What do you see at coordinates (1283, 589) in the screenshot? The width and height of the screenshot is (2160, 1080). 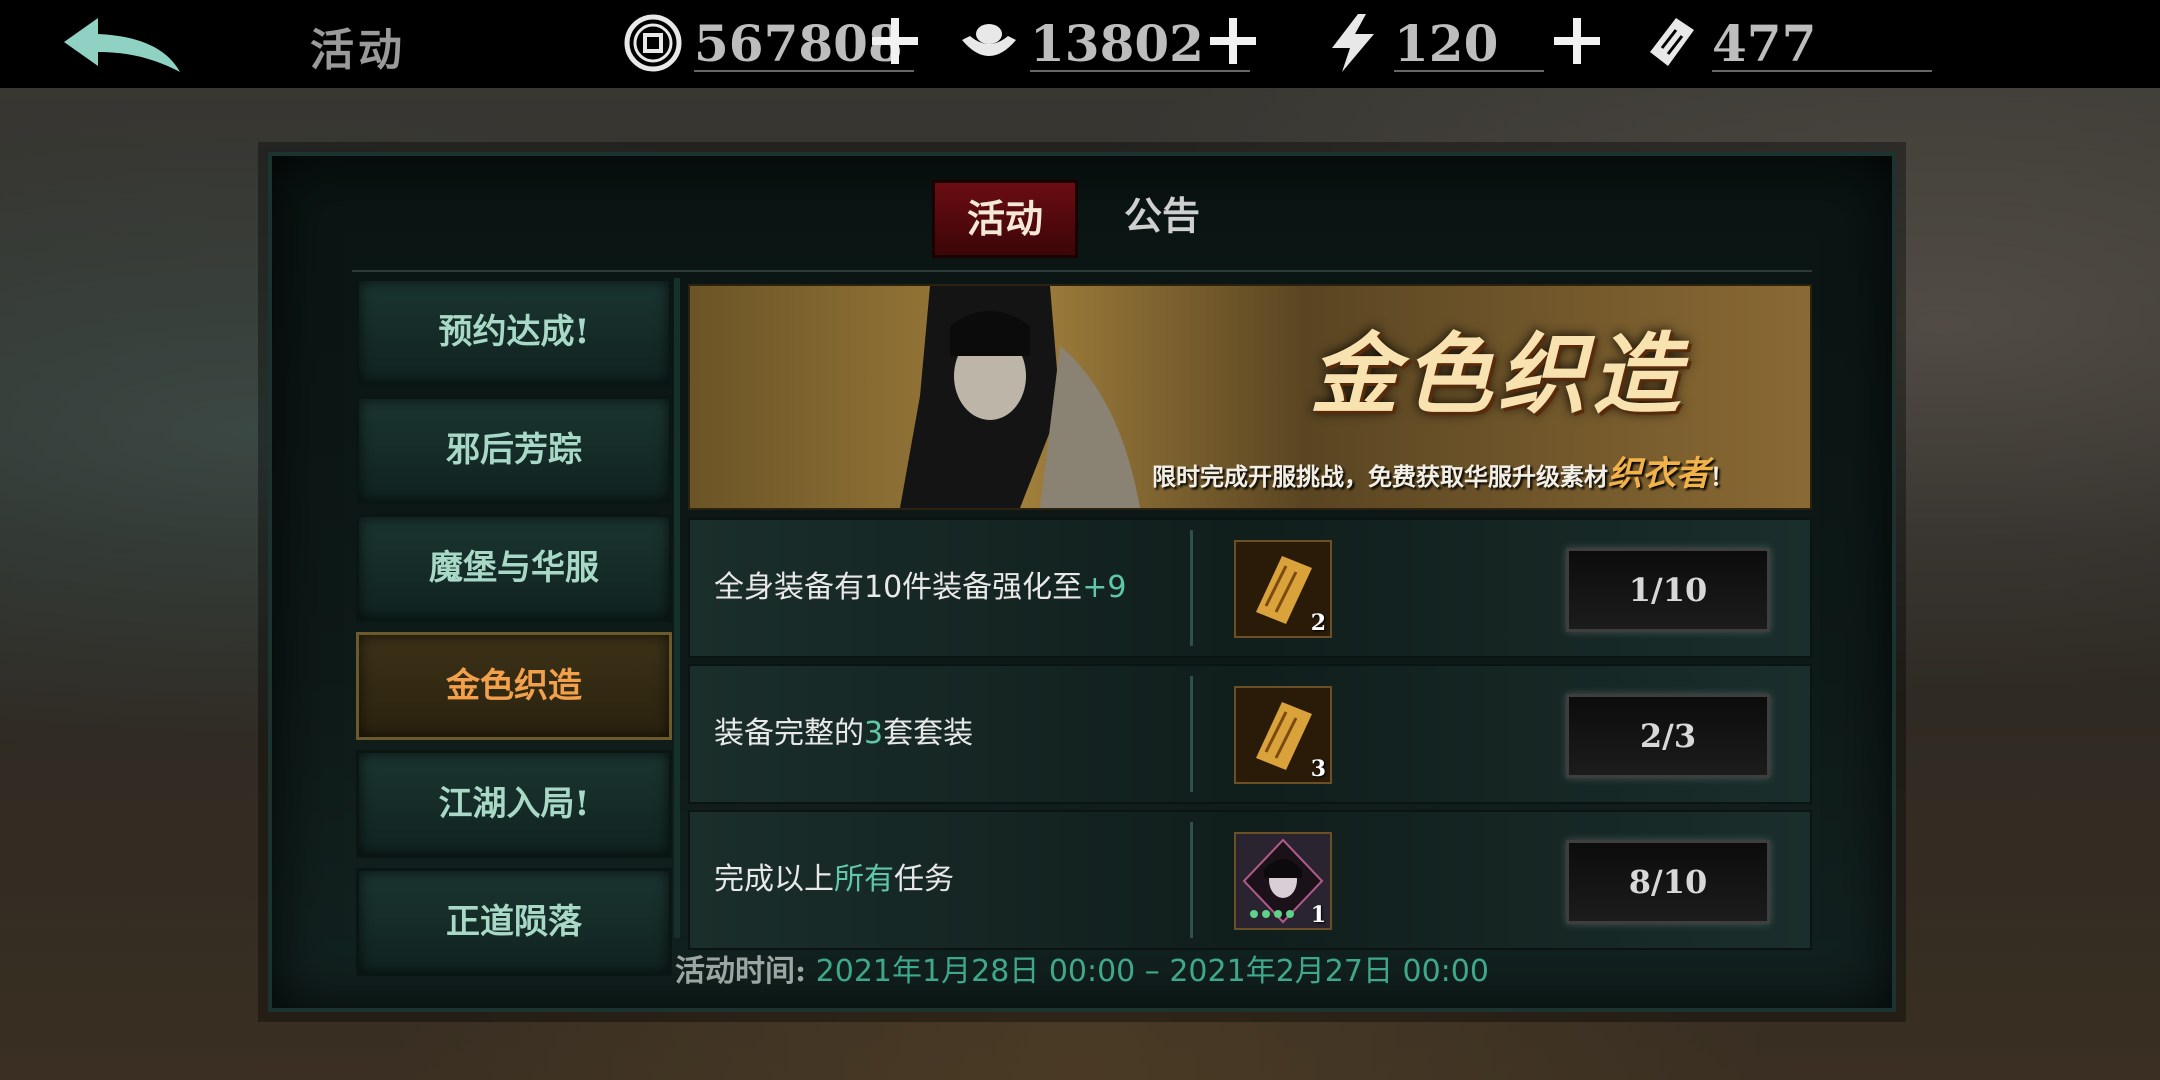 I see `reward-item: 2` at bounding box center [1283, 589].